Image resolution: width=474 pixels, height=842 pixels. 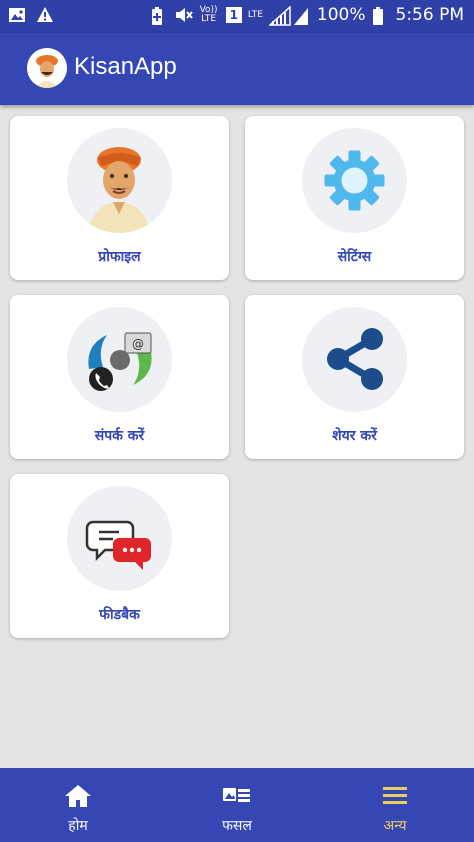 I want to click on status-bar: Vo)) LTE 1 LTE 100% 5:56 PM, so click(x=237, y=16).